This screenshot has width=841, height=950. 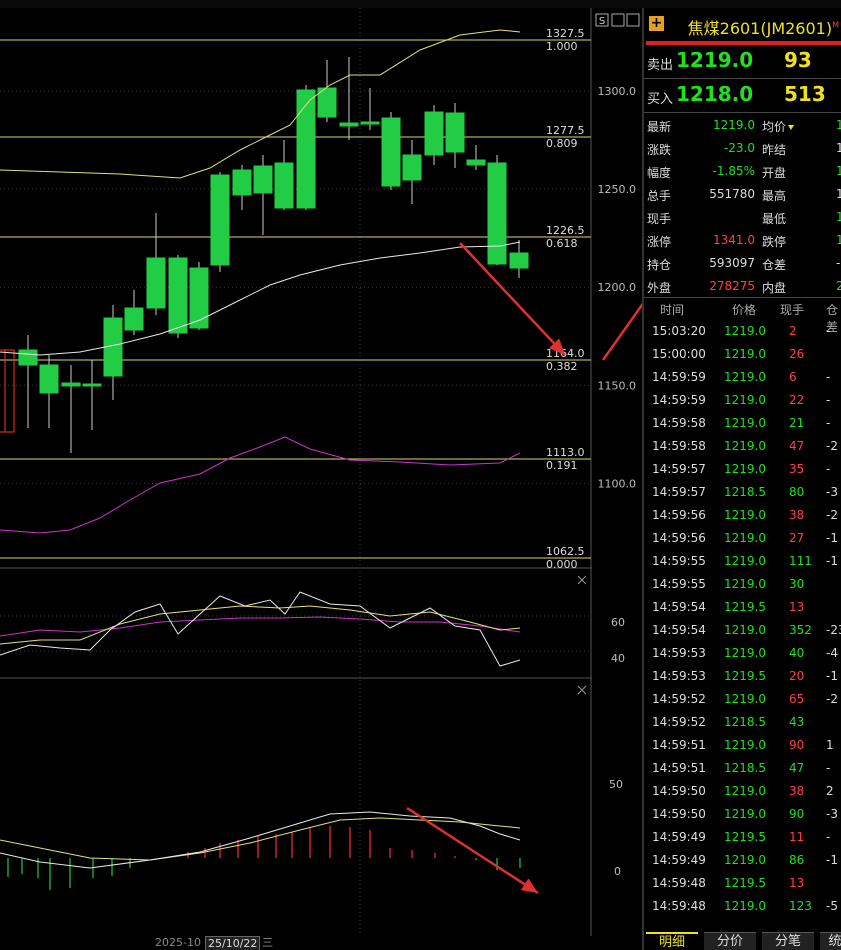 What do you see at coordinates (732, 194) in the screenshot?
I see `quote-value: 551780` at bounding box center [732, 194].